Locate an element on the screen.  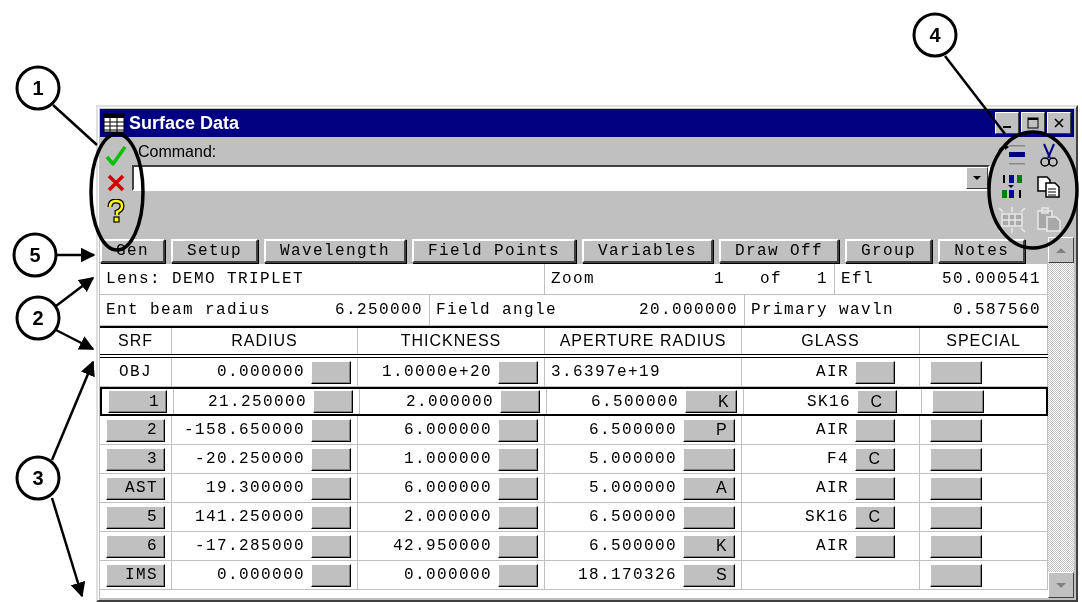
toolbar-button: Draw Off is located at coordinates (779, 250).